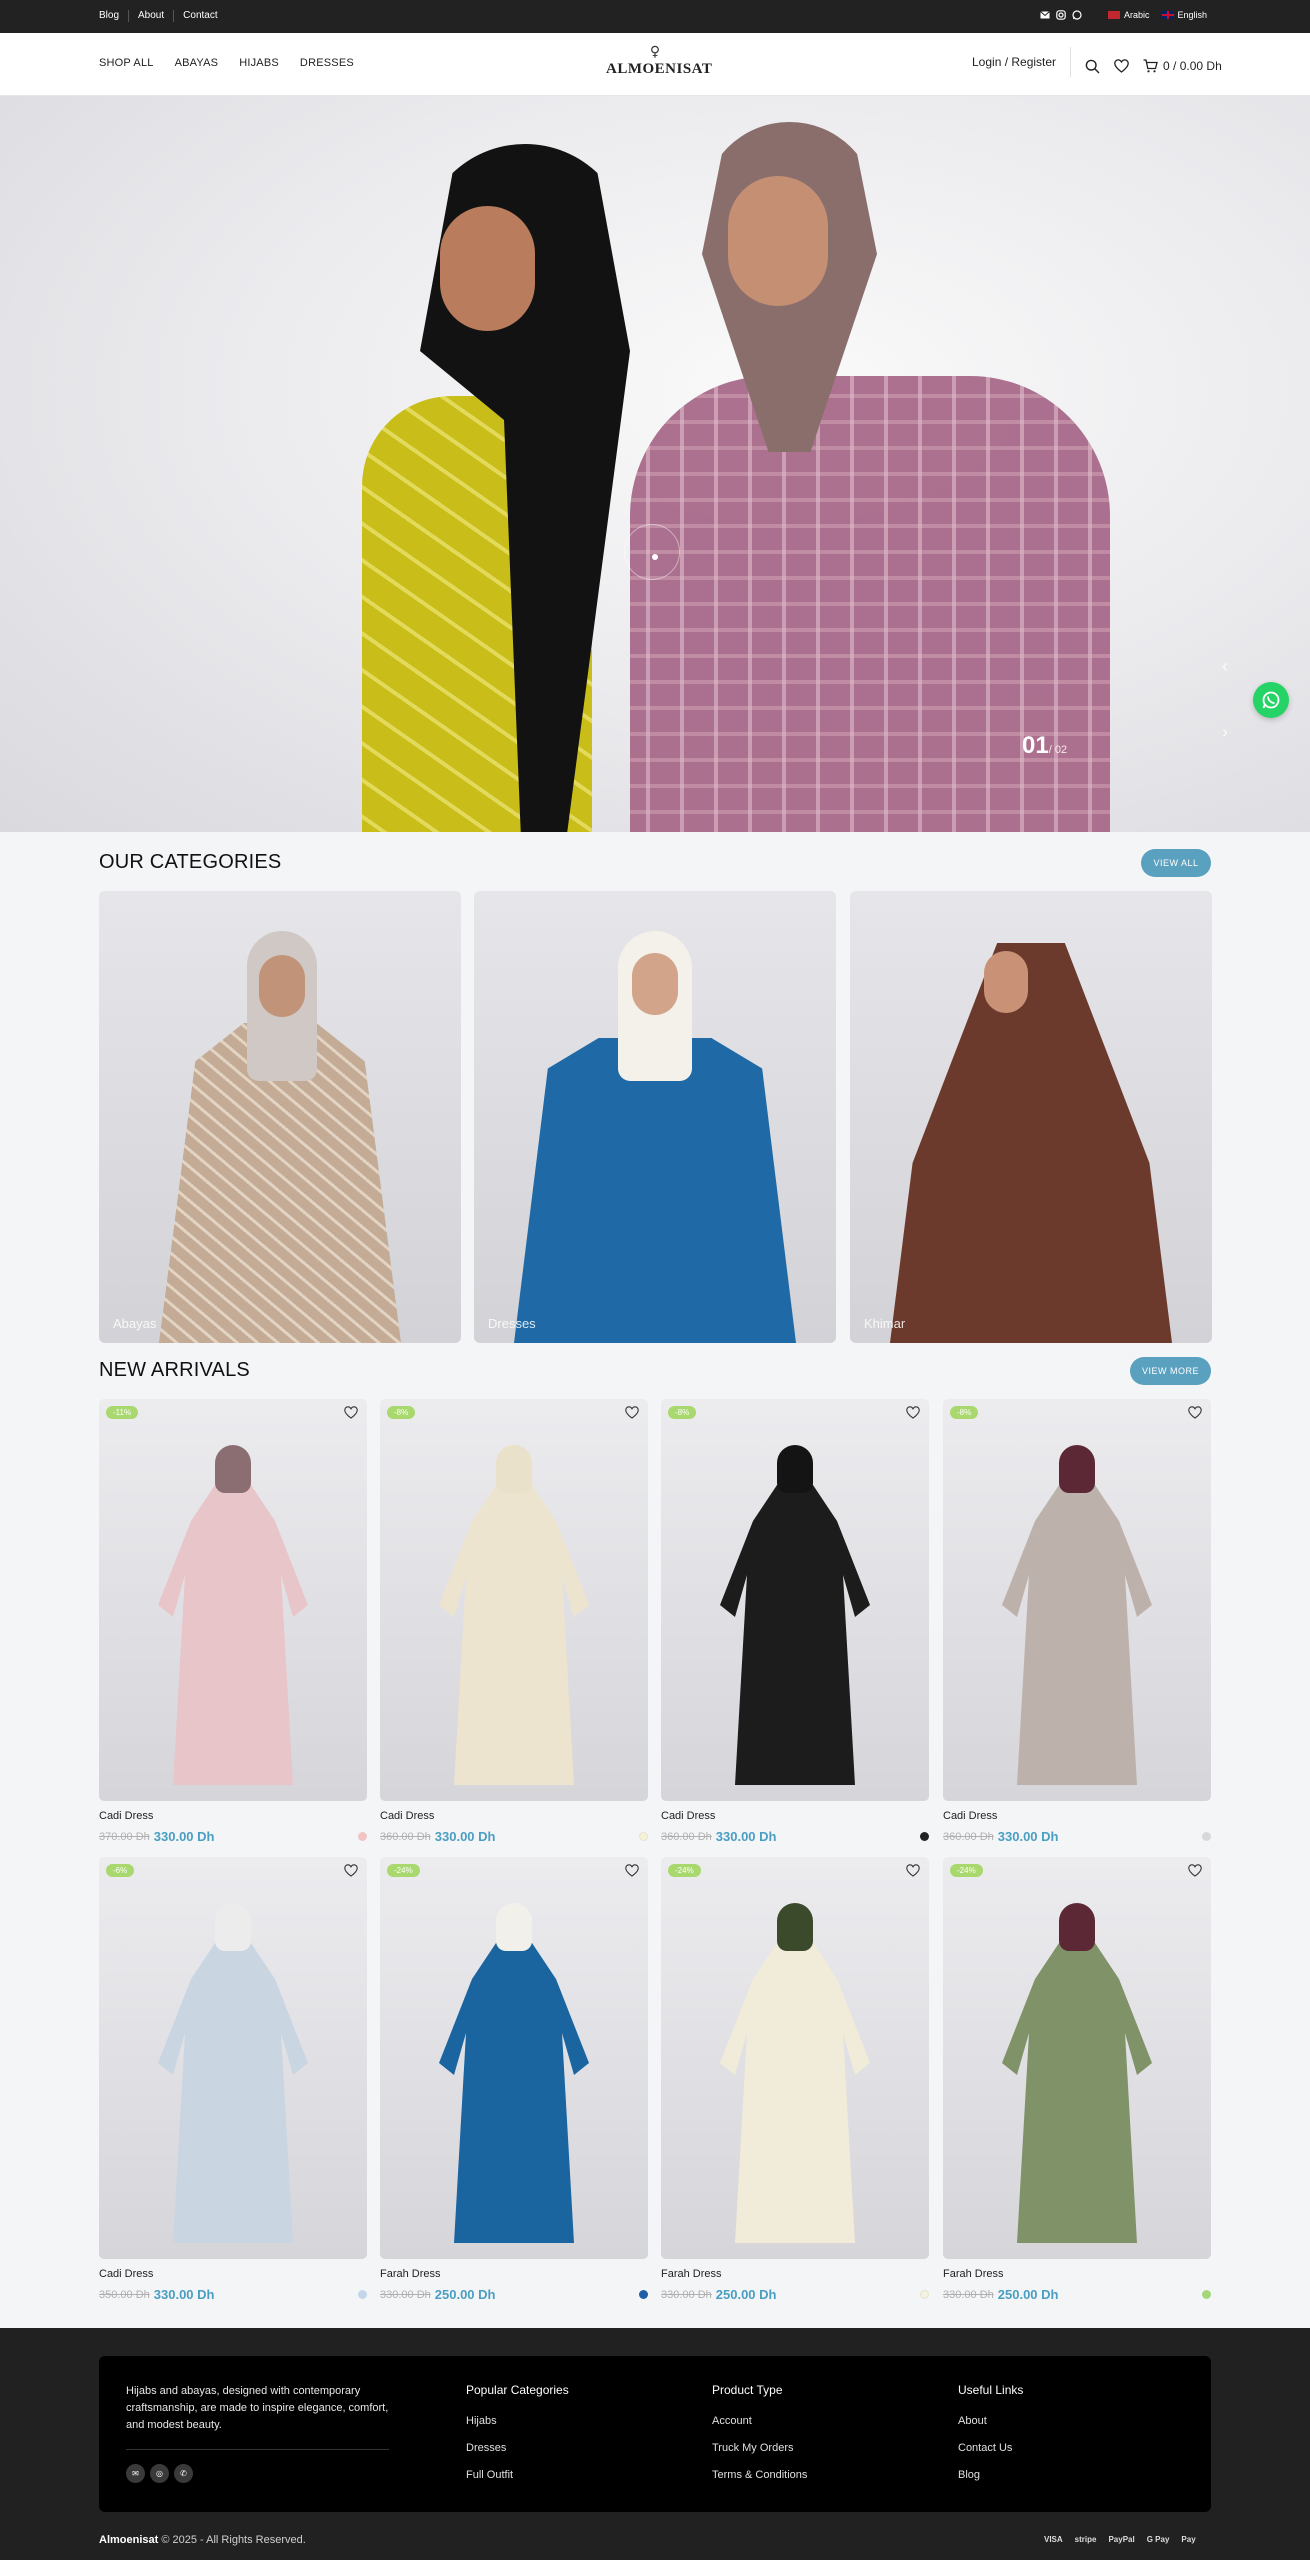 The width and height of the screenshot is (1310, 2560). I want to click on hero-model-right-dress, so click(870, 604).